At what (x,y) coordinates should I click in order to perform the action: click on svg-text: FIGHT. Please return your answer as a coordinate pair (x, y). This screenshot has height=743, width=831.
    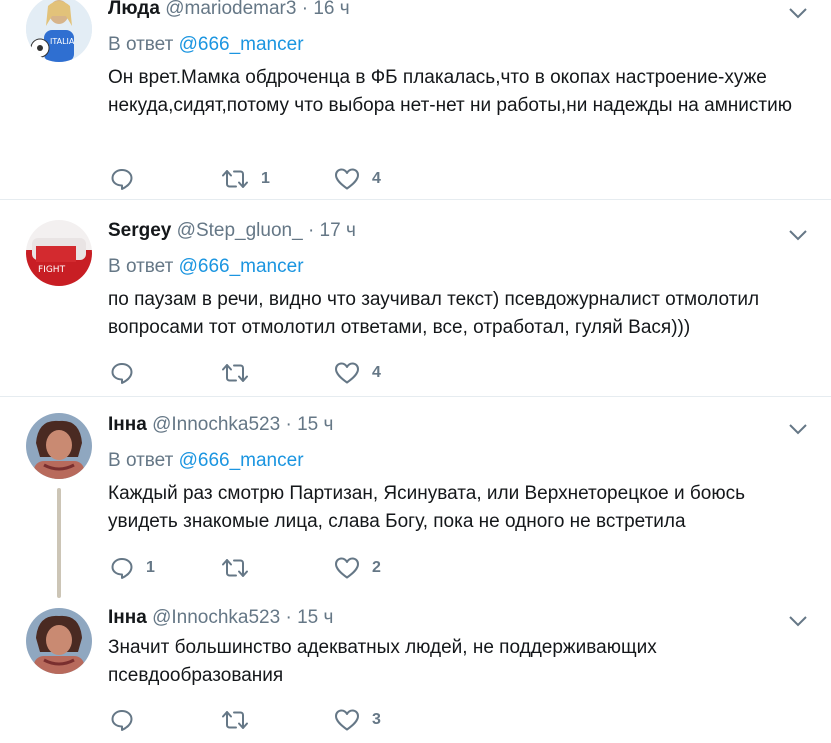
    Looking at the image, I should click on (52, 270).